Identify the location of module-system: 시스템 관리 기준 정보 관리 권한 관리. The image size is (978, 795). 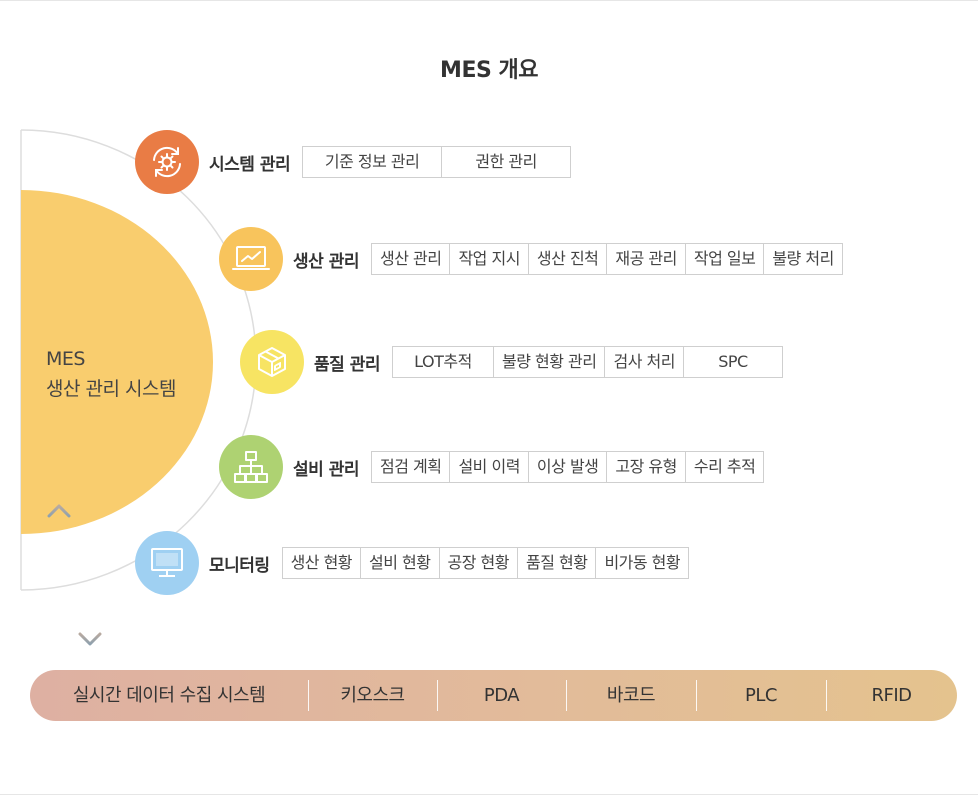
(353, 162).